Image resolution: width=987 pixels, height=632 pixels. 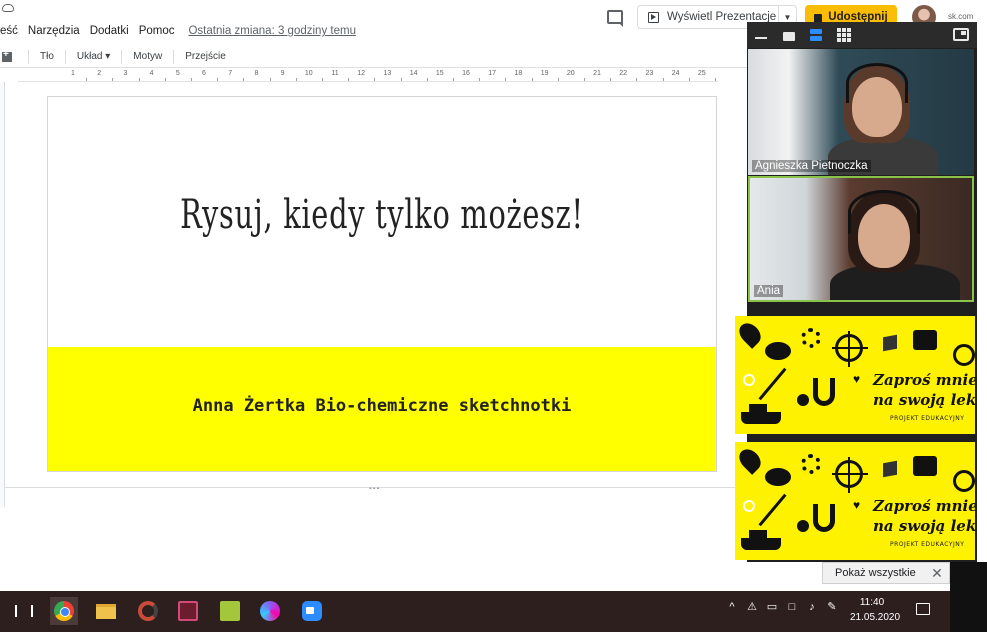 I want to click on gear-icon, so click(x=811, y=338).